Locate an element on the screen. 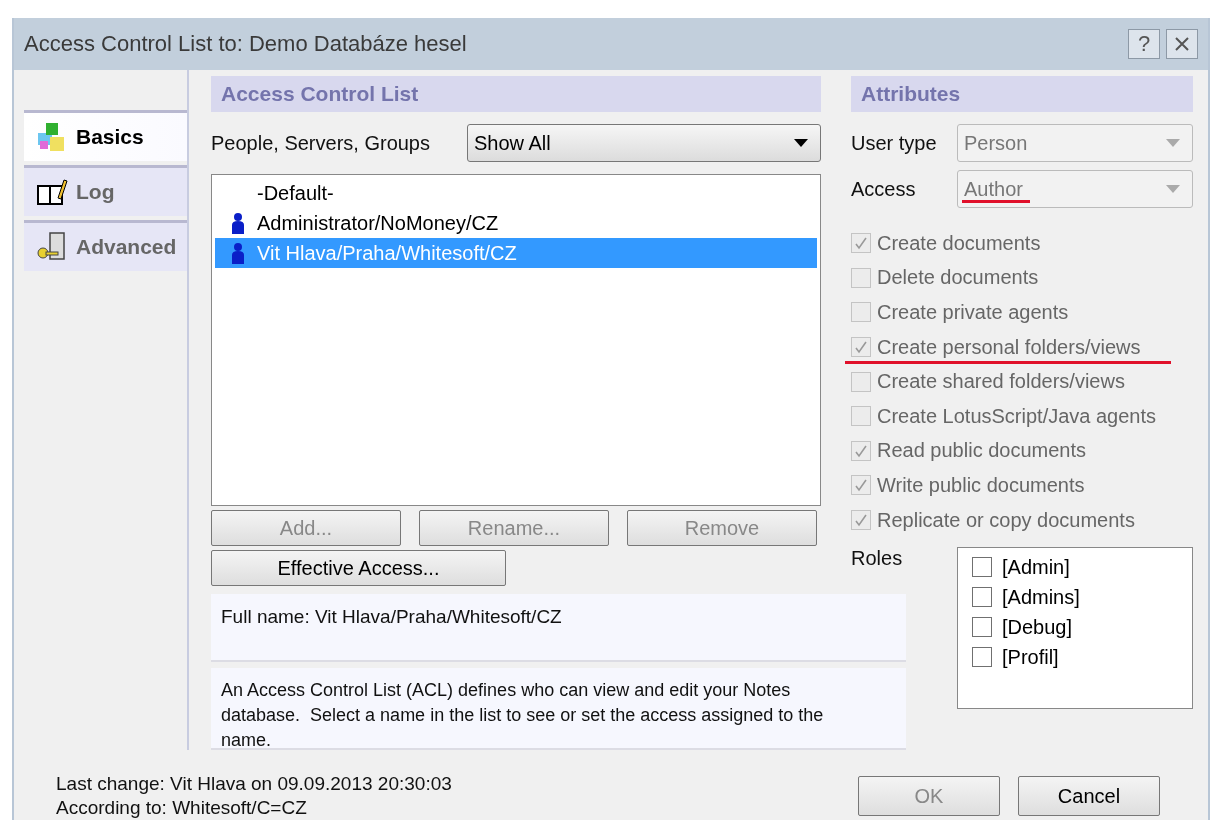 Image resolution: width=1216 pixels, height=820 pixels. checkbox-label: Read public documents is located at coordinates (981, 451).